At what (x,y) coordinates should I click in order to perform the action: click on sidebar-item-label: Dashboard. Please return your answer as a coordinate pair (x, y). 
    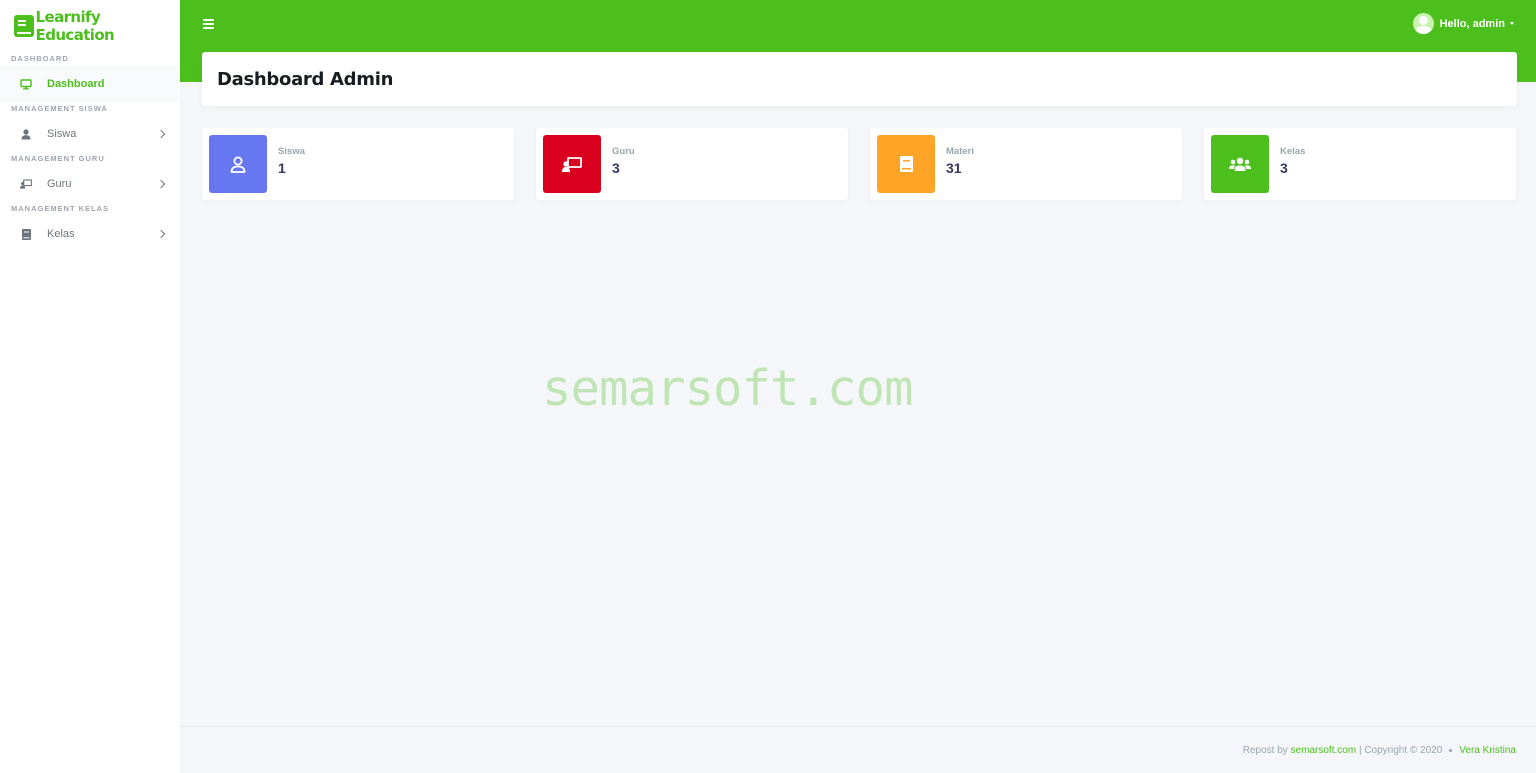
    Looking at the image, I should click on (76, 84).